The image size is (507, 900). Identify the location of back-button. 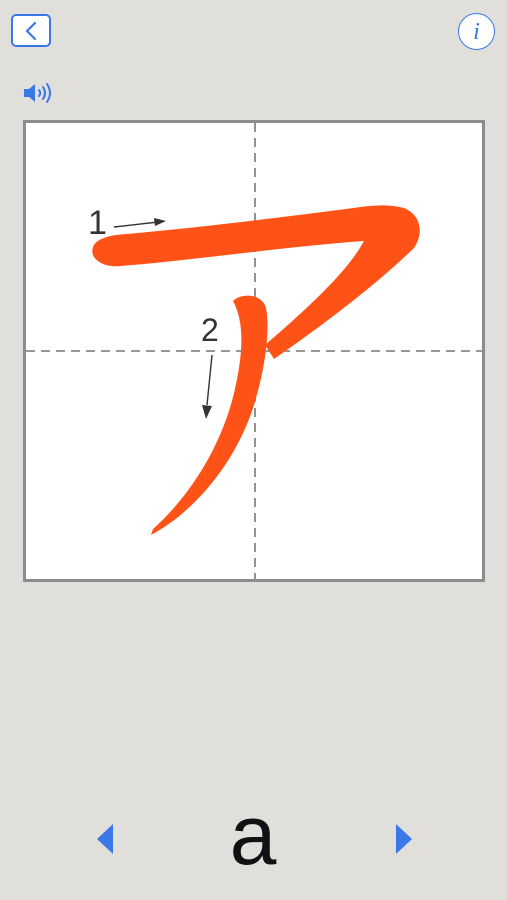
(31, 30).